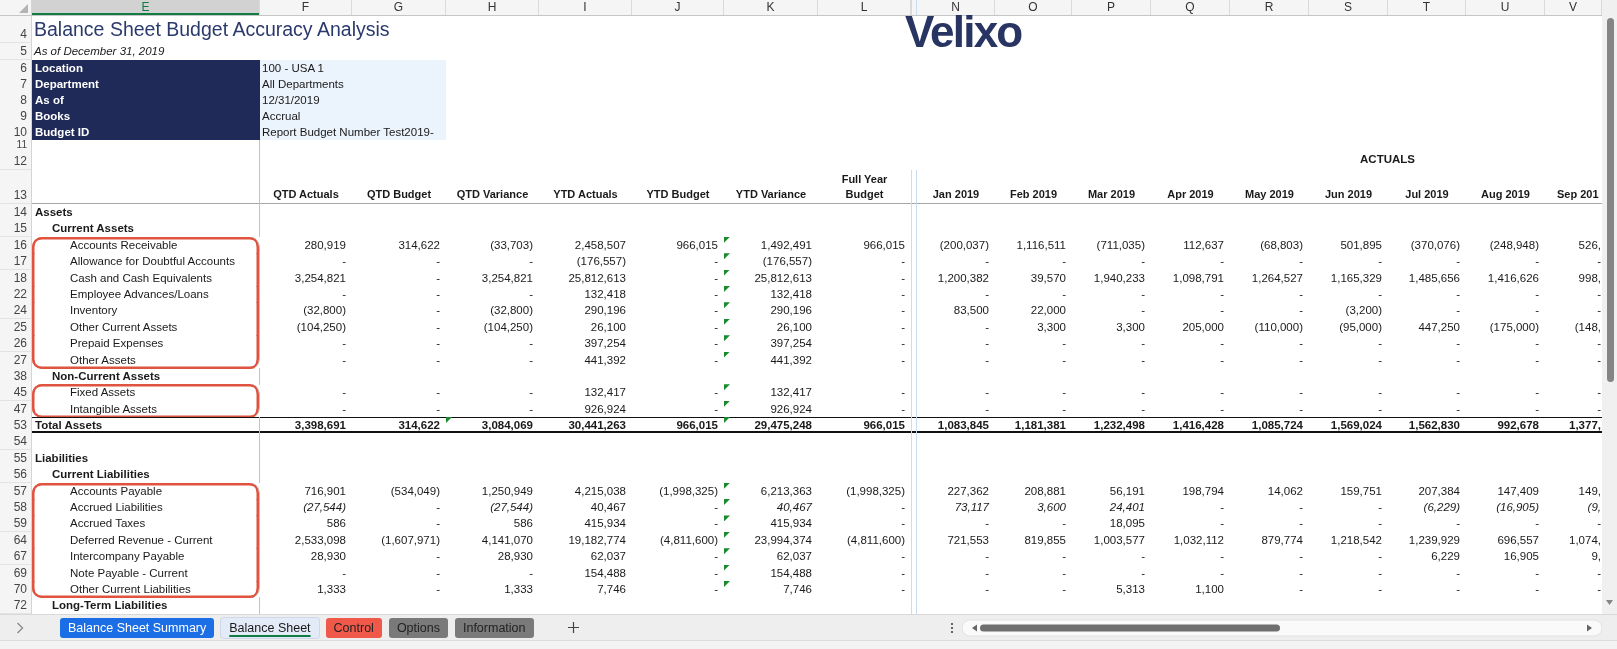 This screenshot has height=649, width=1617. I want to click on horizontal-scrollbar, so click(1282, 627).